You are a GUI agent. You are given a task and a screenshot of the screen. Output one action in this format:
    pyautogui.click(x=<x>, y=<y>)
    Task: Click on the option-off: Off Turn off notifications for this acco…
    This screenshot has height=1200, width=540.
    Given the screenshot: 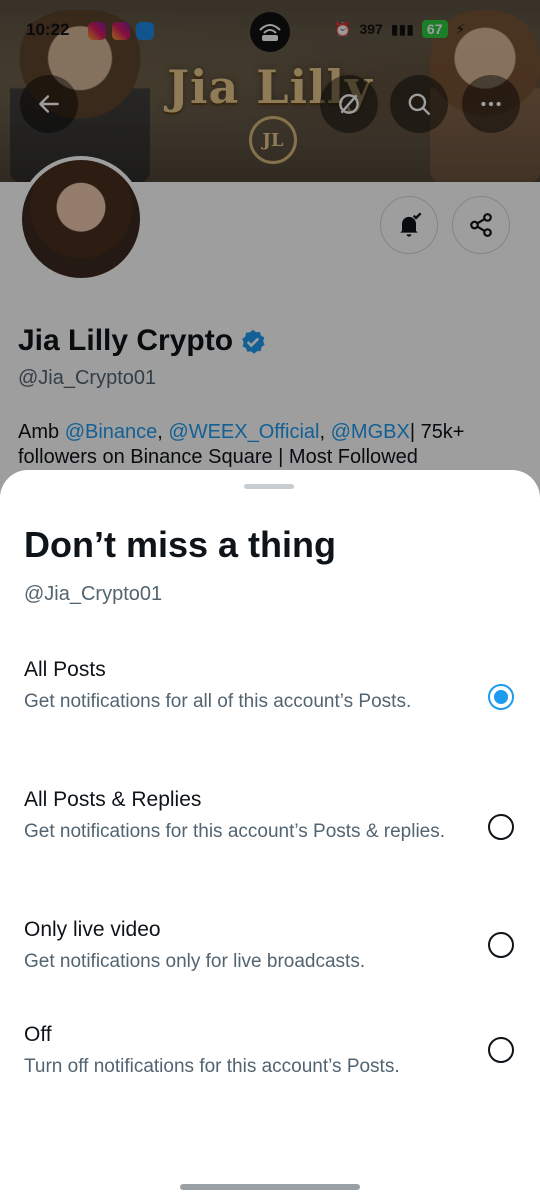 What is the action you would take?
    pyautogui.click(x=274, y=1051)
    